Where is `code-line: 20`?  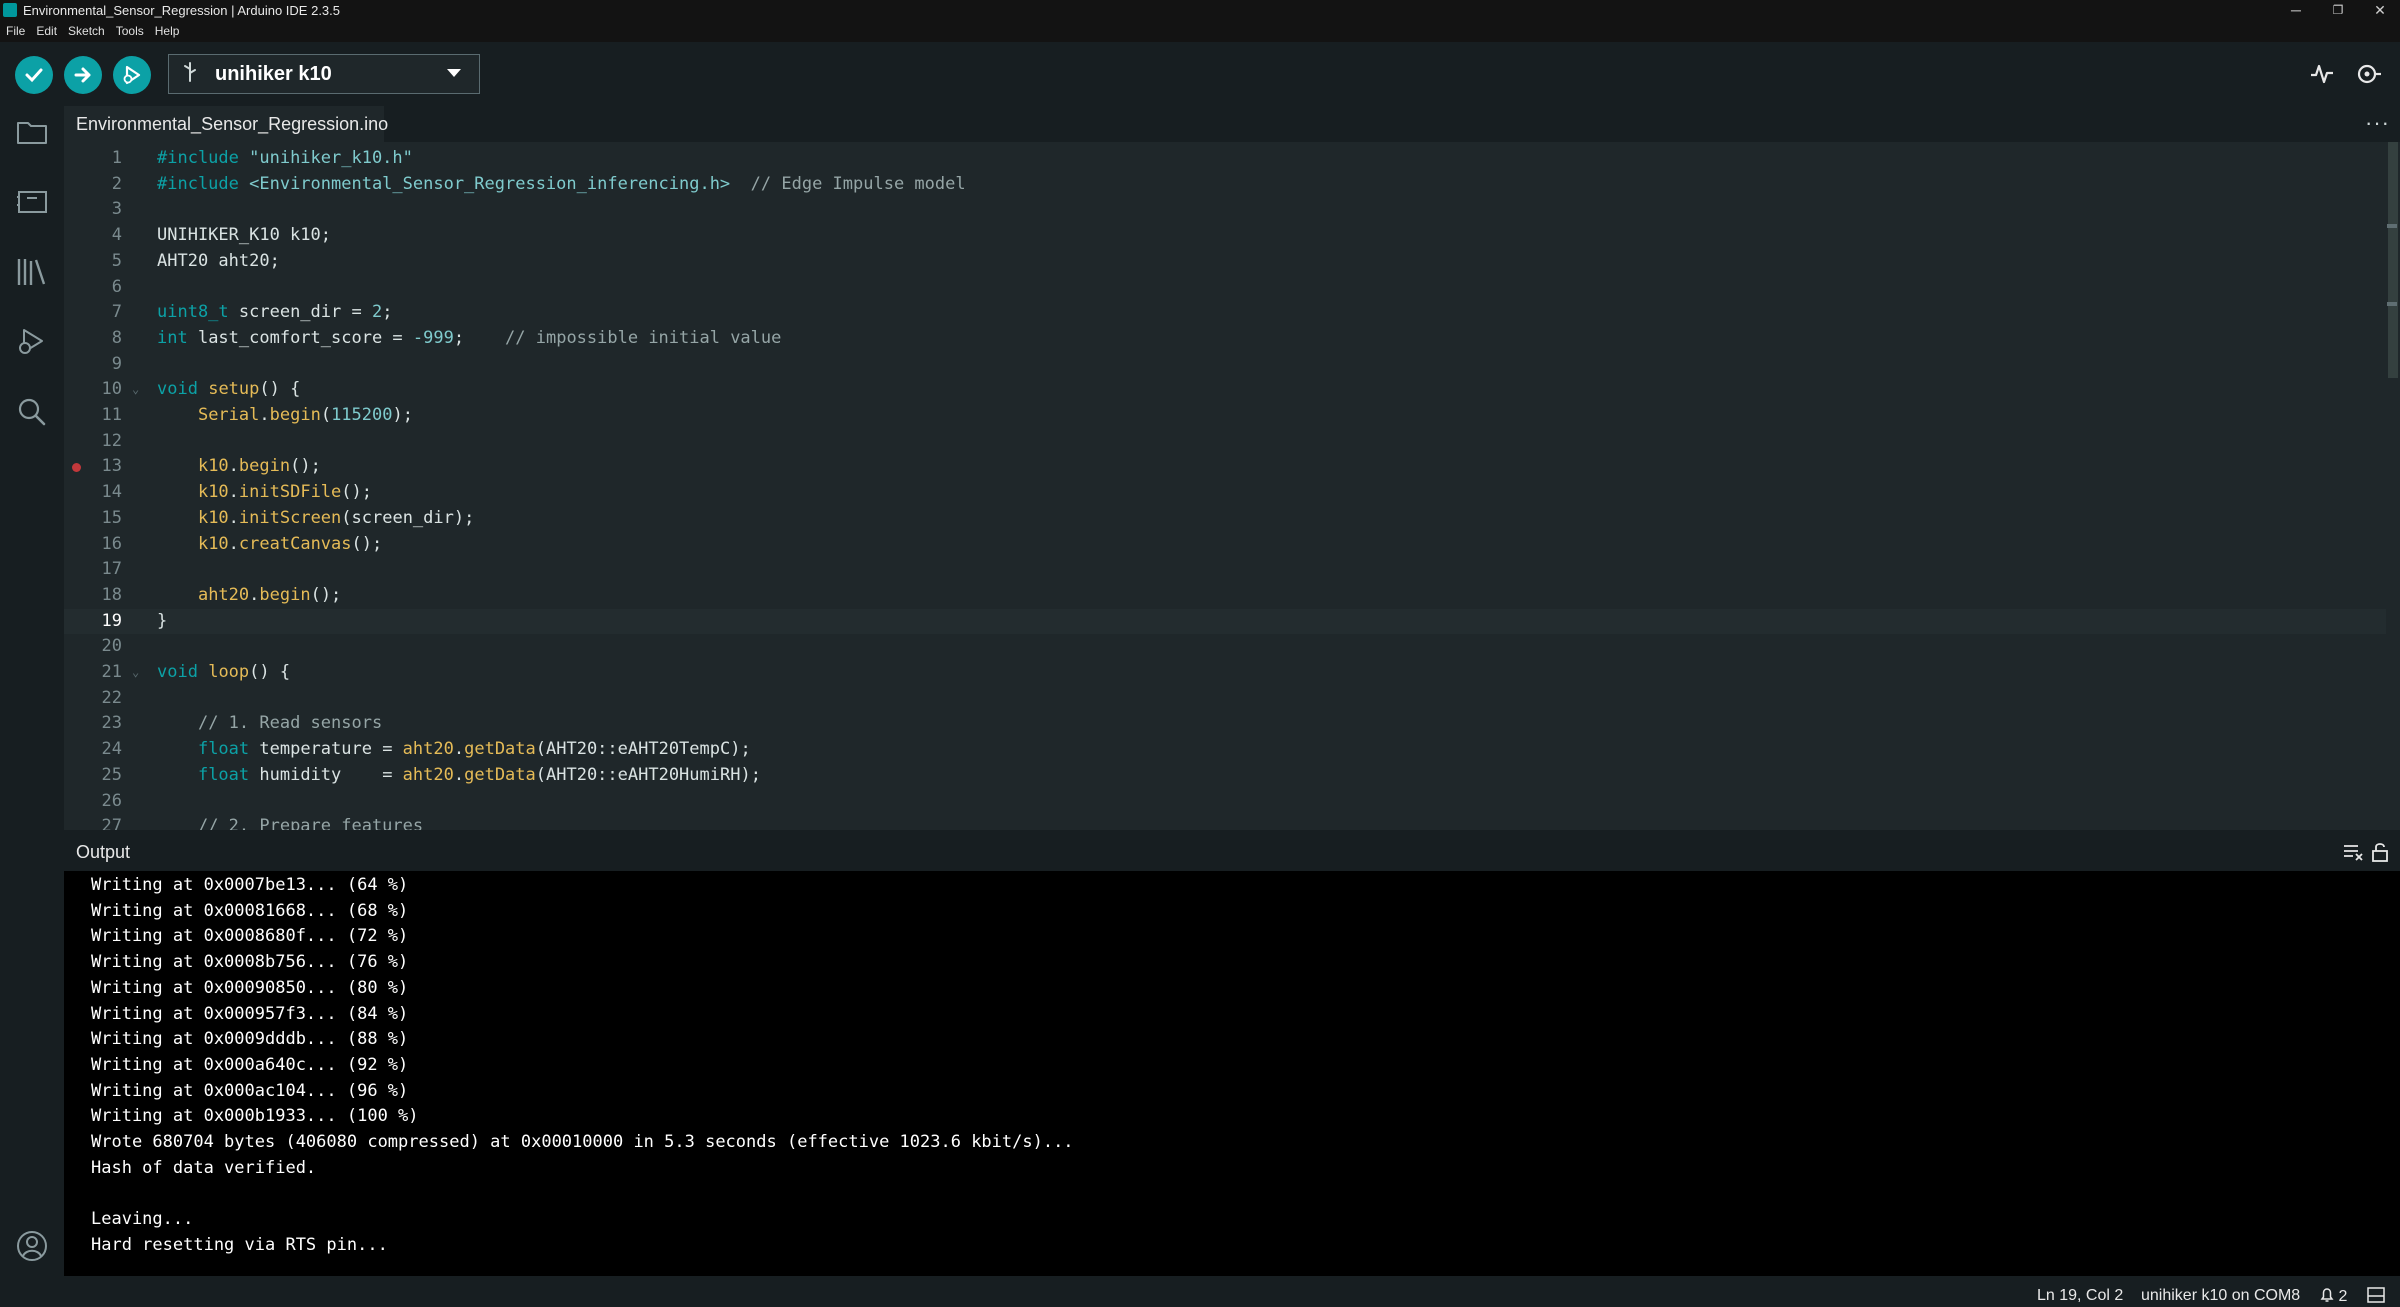
code-line: 20 is located at coordinates (1225, 647).